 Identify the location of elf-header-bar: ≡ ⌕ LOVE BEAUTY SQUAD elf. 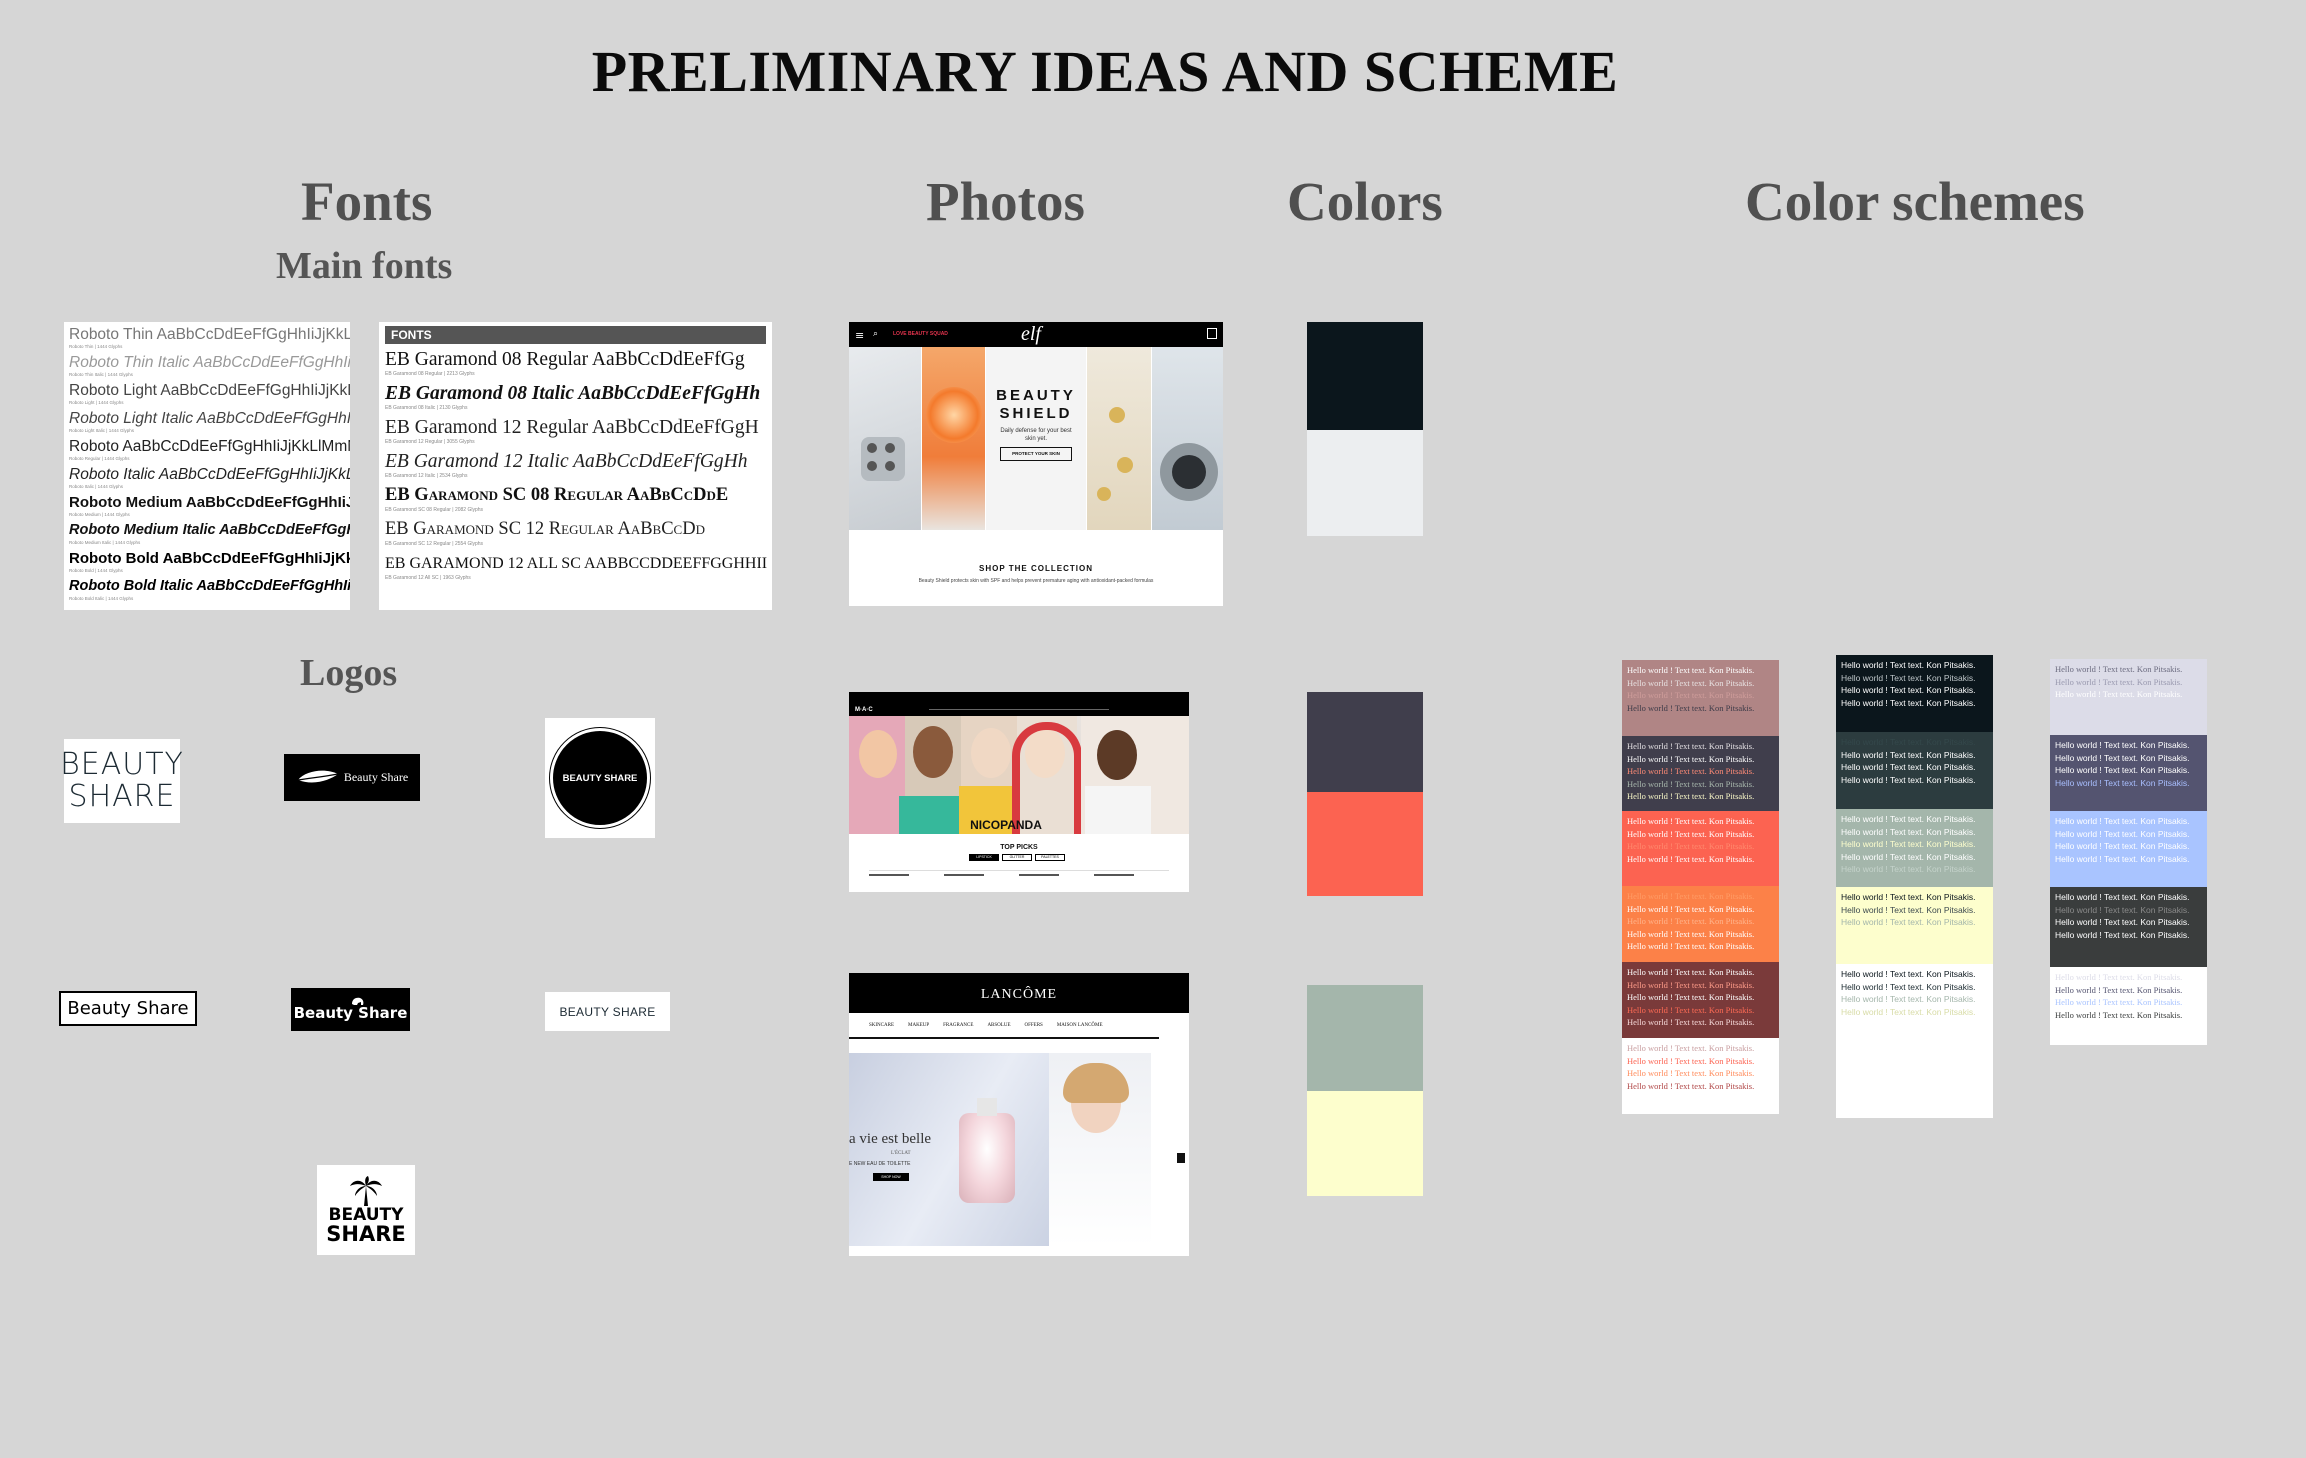
(1036, 334).